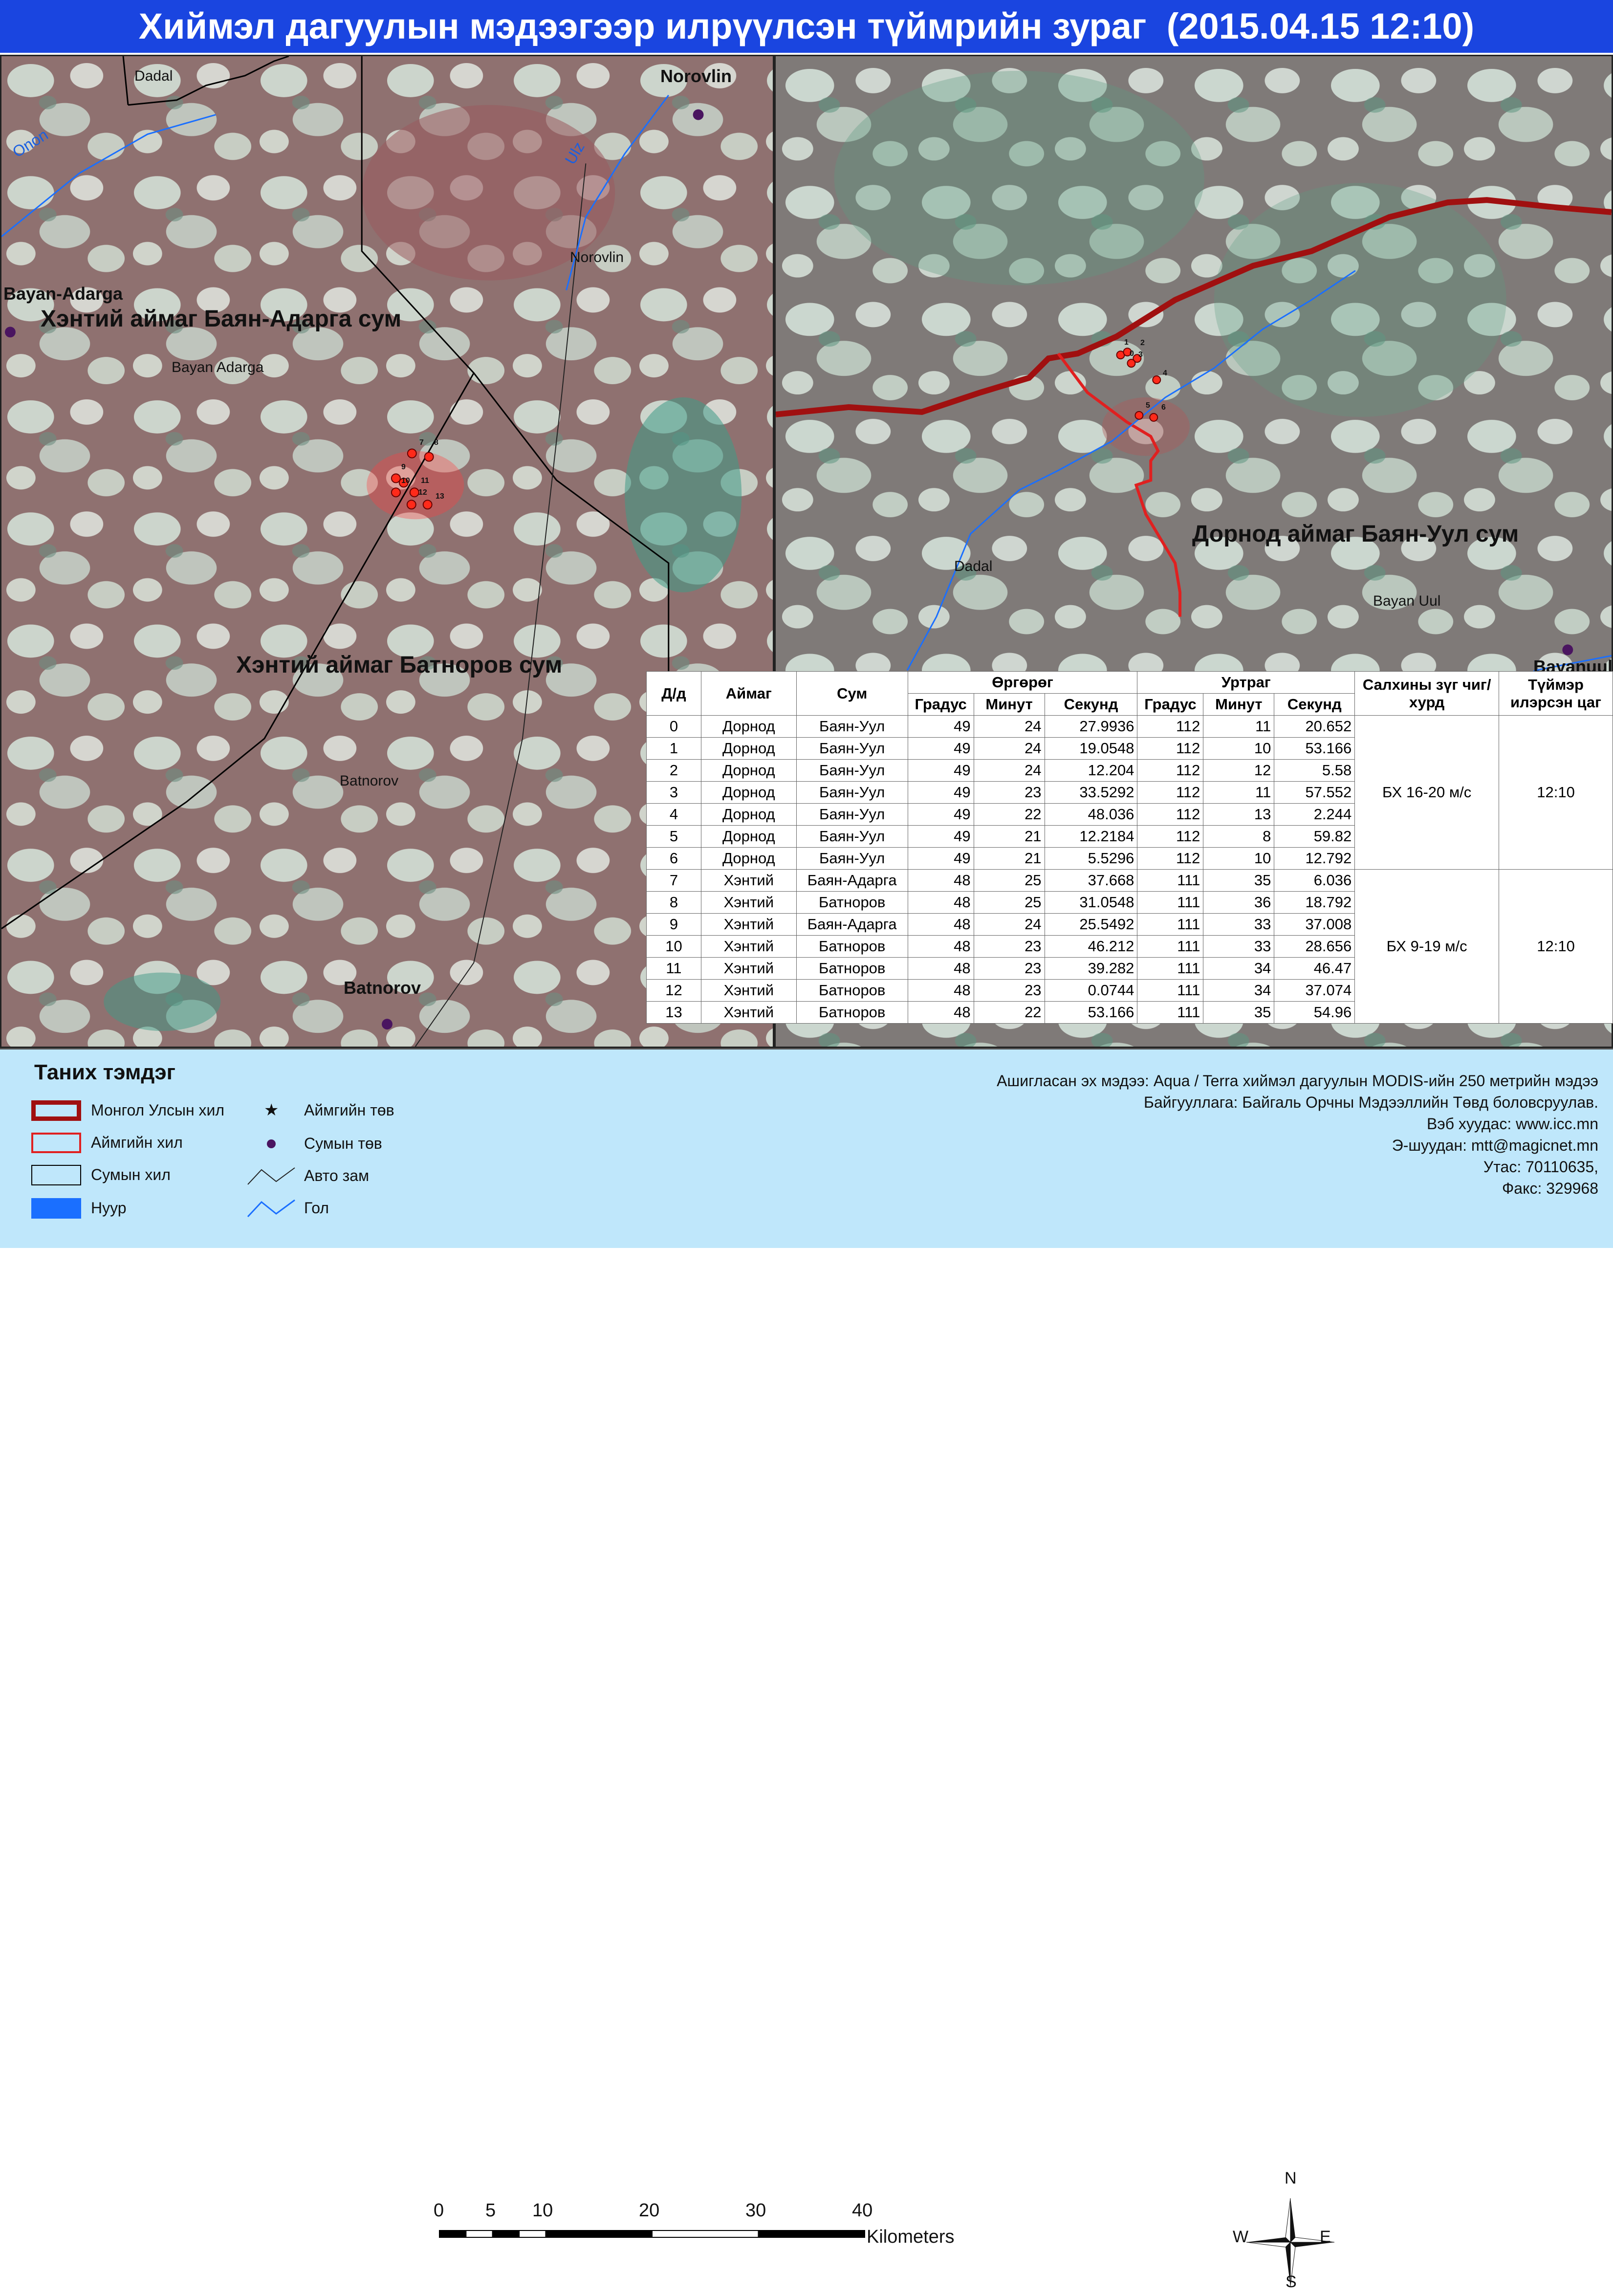 The width and height of the screenshot is (1613, 2296). I want to click on fire-label: 8, so click(436, 442).